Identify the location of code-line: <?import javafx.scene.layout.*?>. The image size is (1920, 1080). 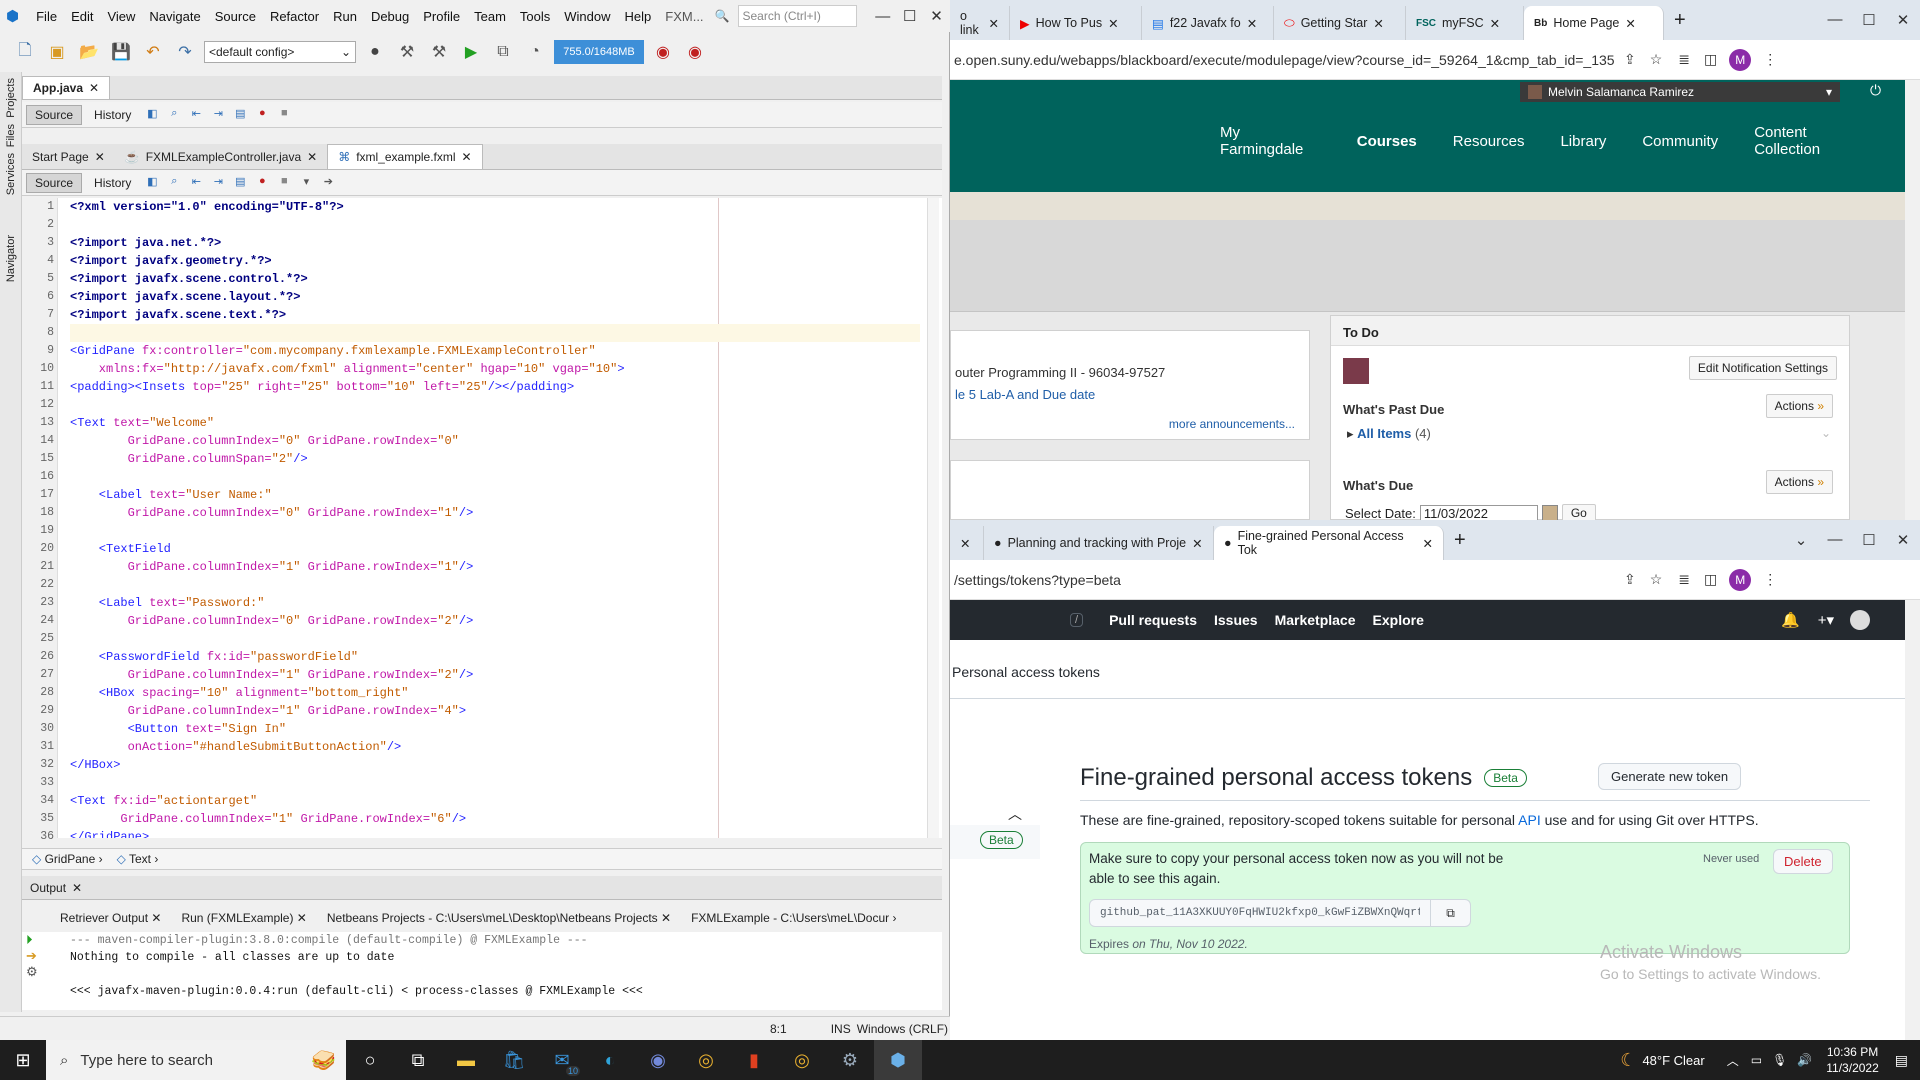
(495, 297).